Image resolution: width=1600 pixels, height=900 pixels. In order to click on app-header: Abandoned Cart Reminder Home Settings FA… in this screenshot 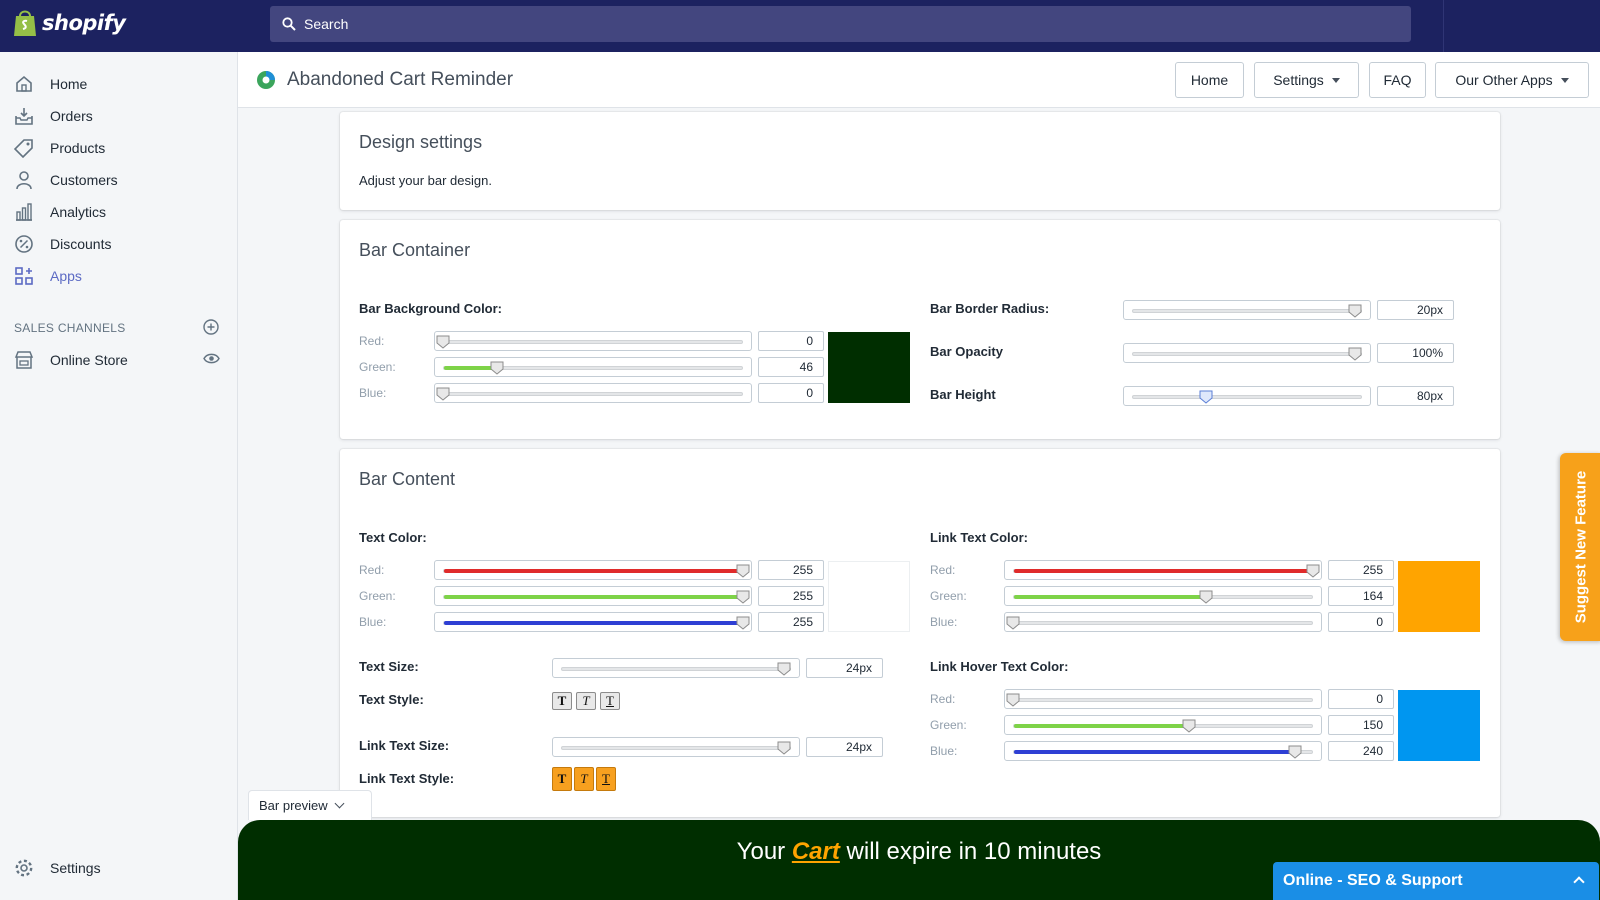, I will do `click(919, 80)`.